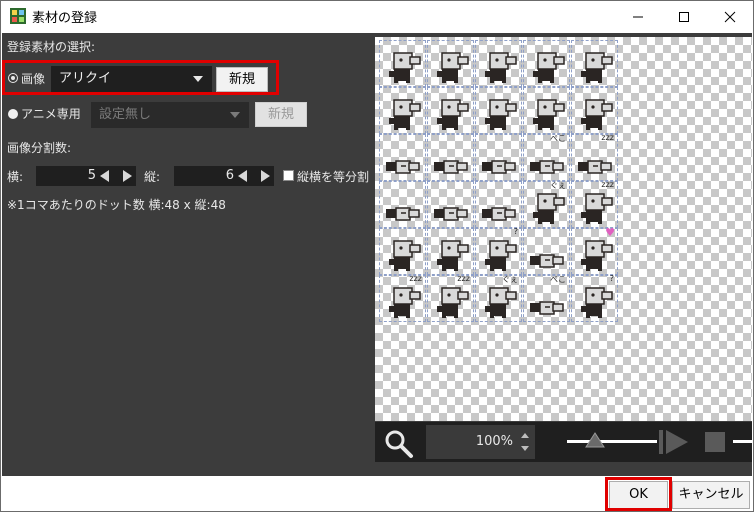 The height and width of the screenshot is (512, 754). I want to click on minimize-icon, so click(638, 16).